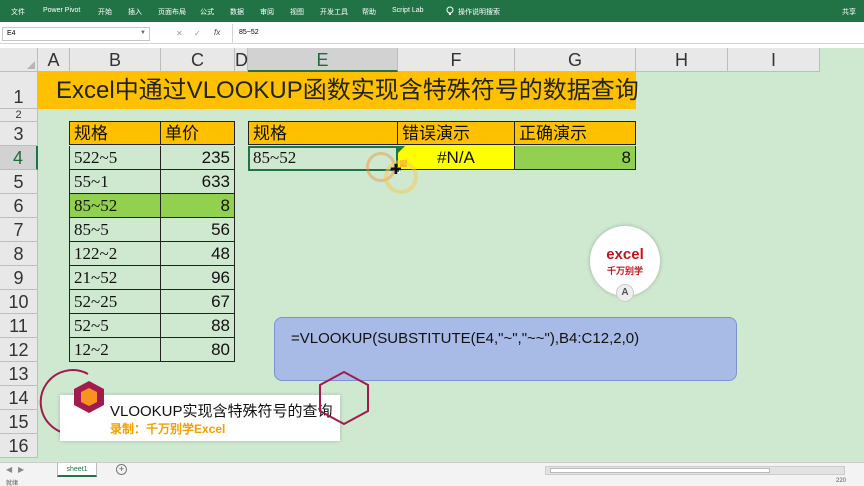 Image resolution: width=864 pixels, height=486 pixels. I want to click on table-row-spec: 52~5, so click(115, 326).